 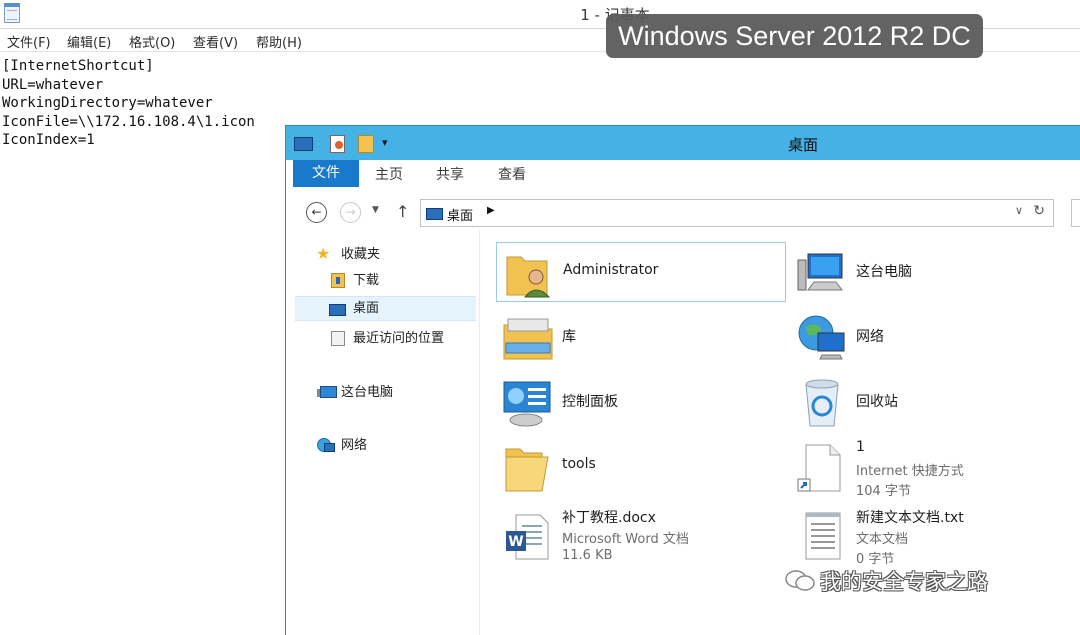 I want to click on address-dropdown-icon: ∨, so click(x=1019, y=210).